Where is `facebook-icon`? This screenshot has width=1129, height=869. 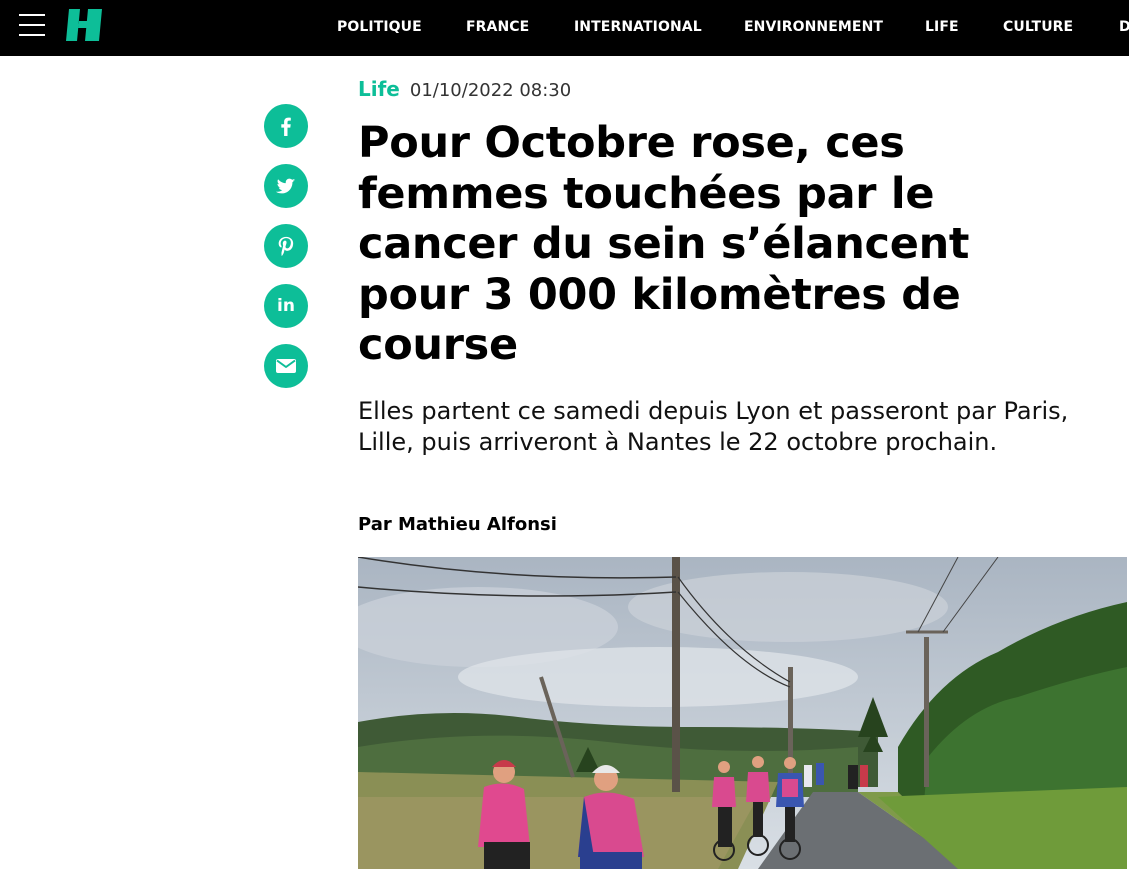 facebook-icon is located at coordinates (286, 126).